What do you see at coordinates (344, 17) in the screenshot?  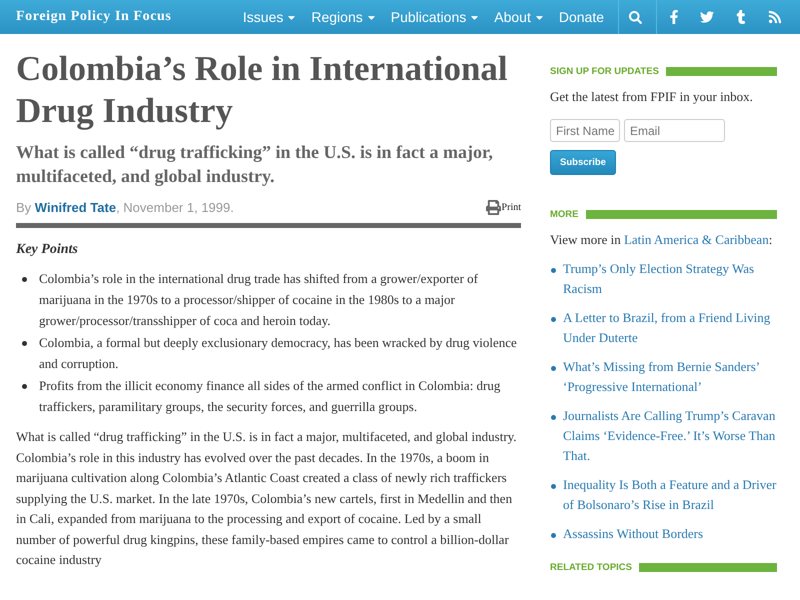 I see `nav-link: Regions` at bounding box center [344, 17].